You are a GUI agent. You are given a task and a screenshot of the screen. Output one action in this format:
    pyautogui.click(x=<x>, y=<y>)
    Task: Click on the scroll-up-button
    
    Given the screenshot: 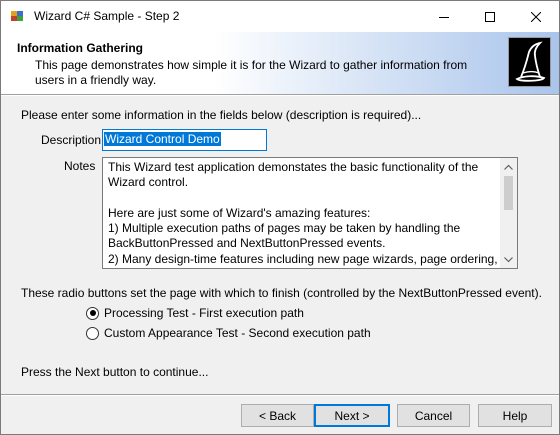 What is the action you would take?
    pyautogui.click(x=508, y=166)
    